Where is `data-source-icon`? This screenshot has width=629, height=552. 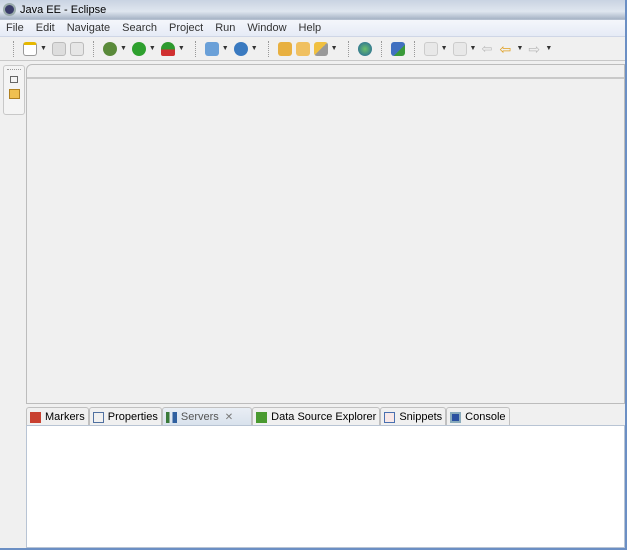
data-source-icon is located at coordinates (262, 417).